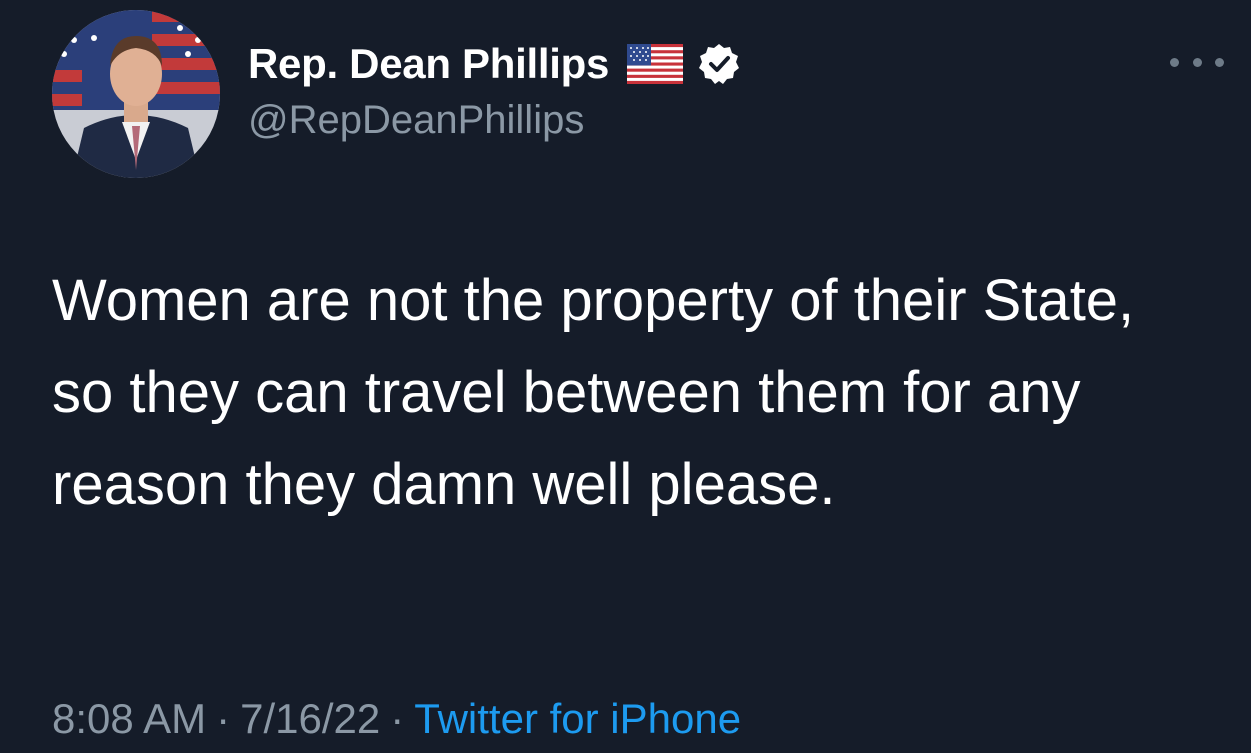 The width and height of the screenshot is (1251, 753). I want to click on author-name-row: Rep. Dean Phillips, so click(494, 64).